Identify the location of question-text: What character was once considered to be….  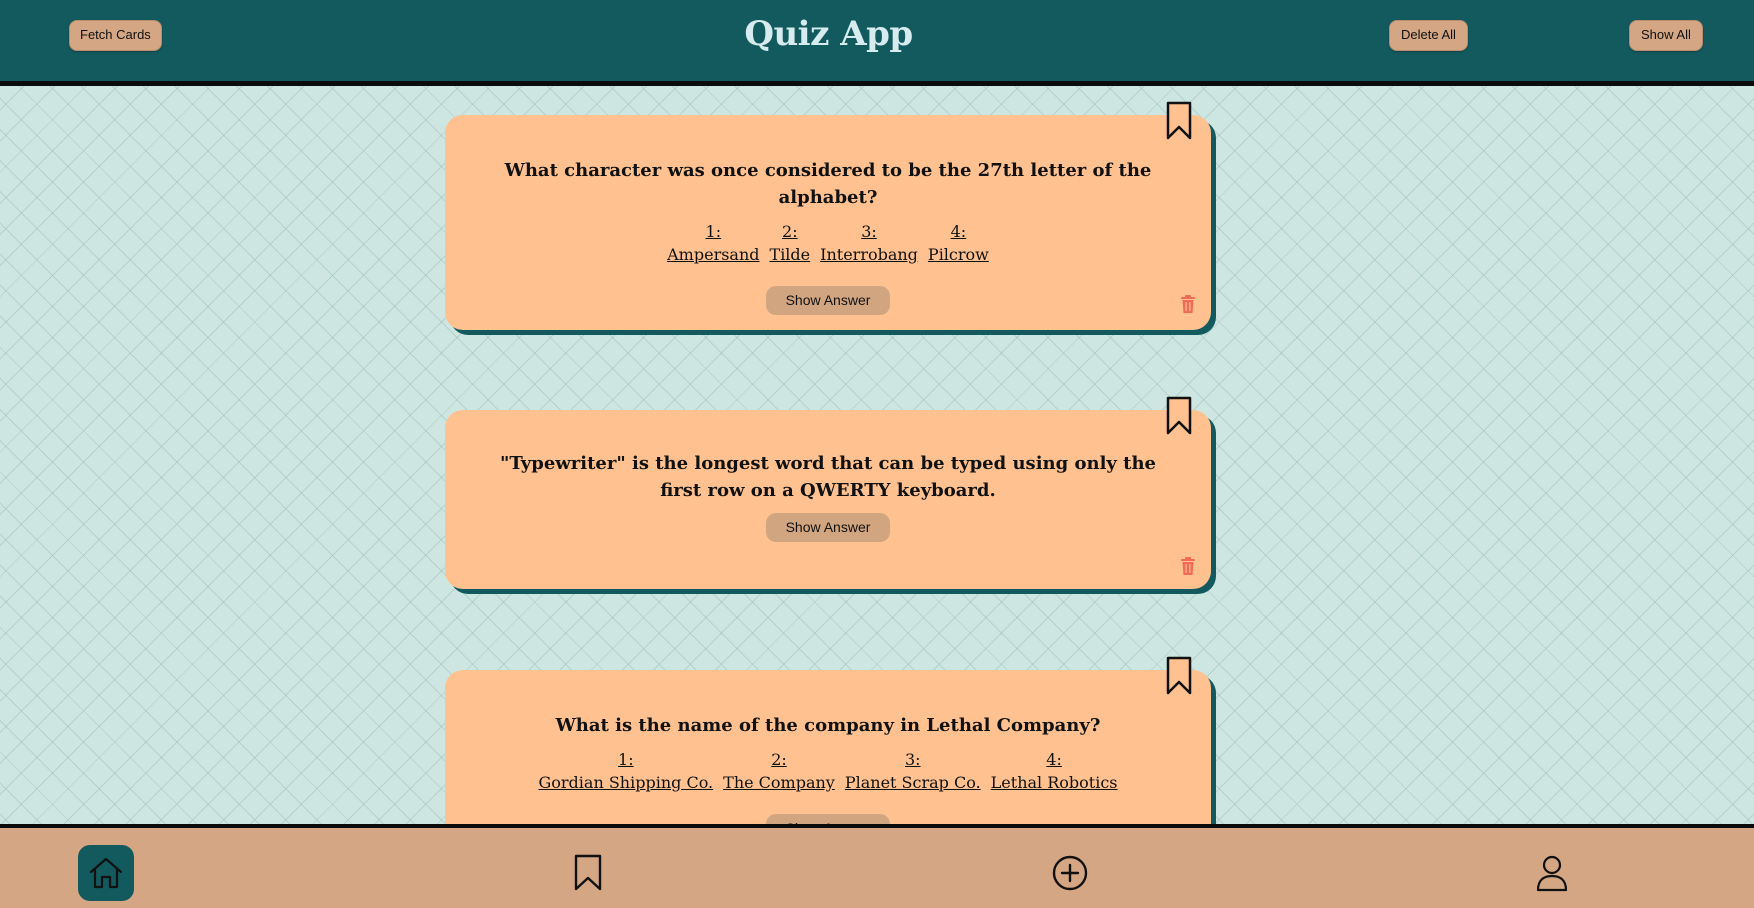
(828, 184).